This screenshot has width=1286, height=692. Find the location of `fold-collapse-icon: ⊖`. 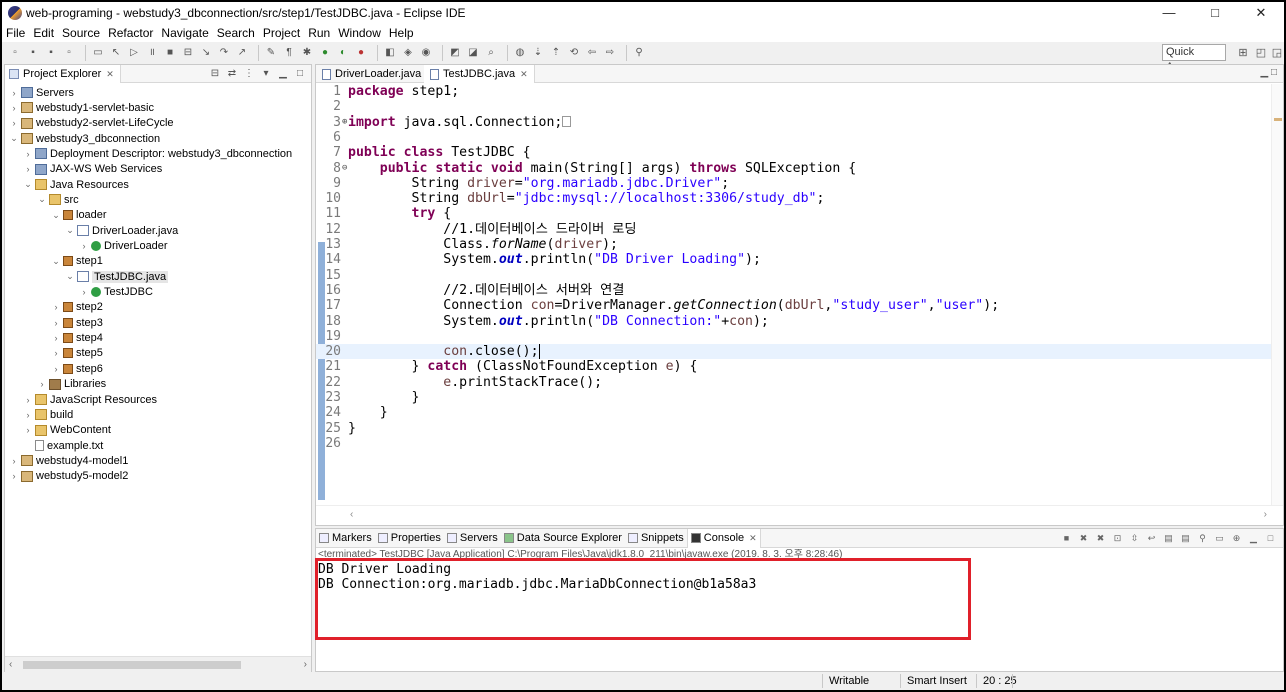

fold-collapse-icon: ⊖ is located at coordinates (344, 168).